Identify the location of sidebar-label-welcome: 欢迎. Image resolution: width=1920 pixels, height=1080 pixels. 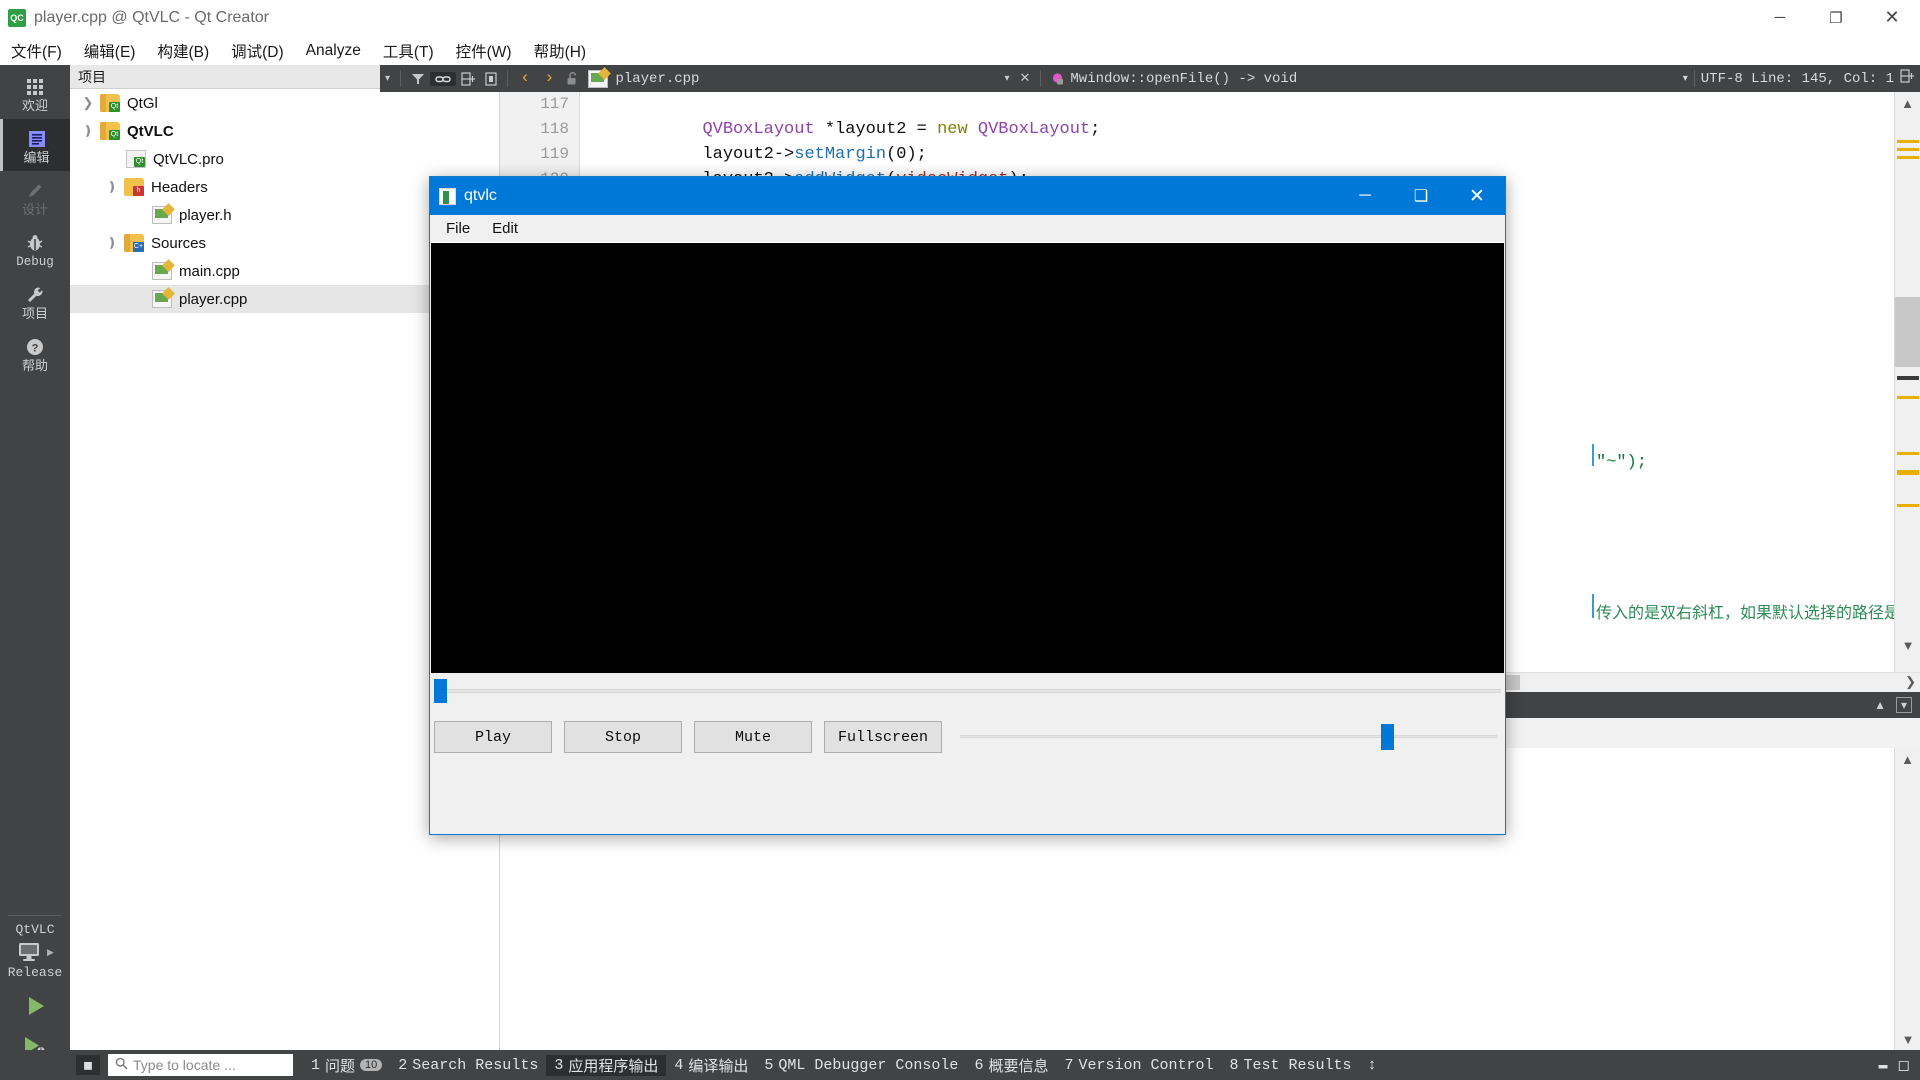
(34, 105).